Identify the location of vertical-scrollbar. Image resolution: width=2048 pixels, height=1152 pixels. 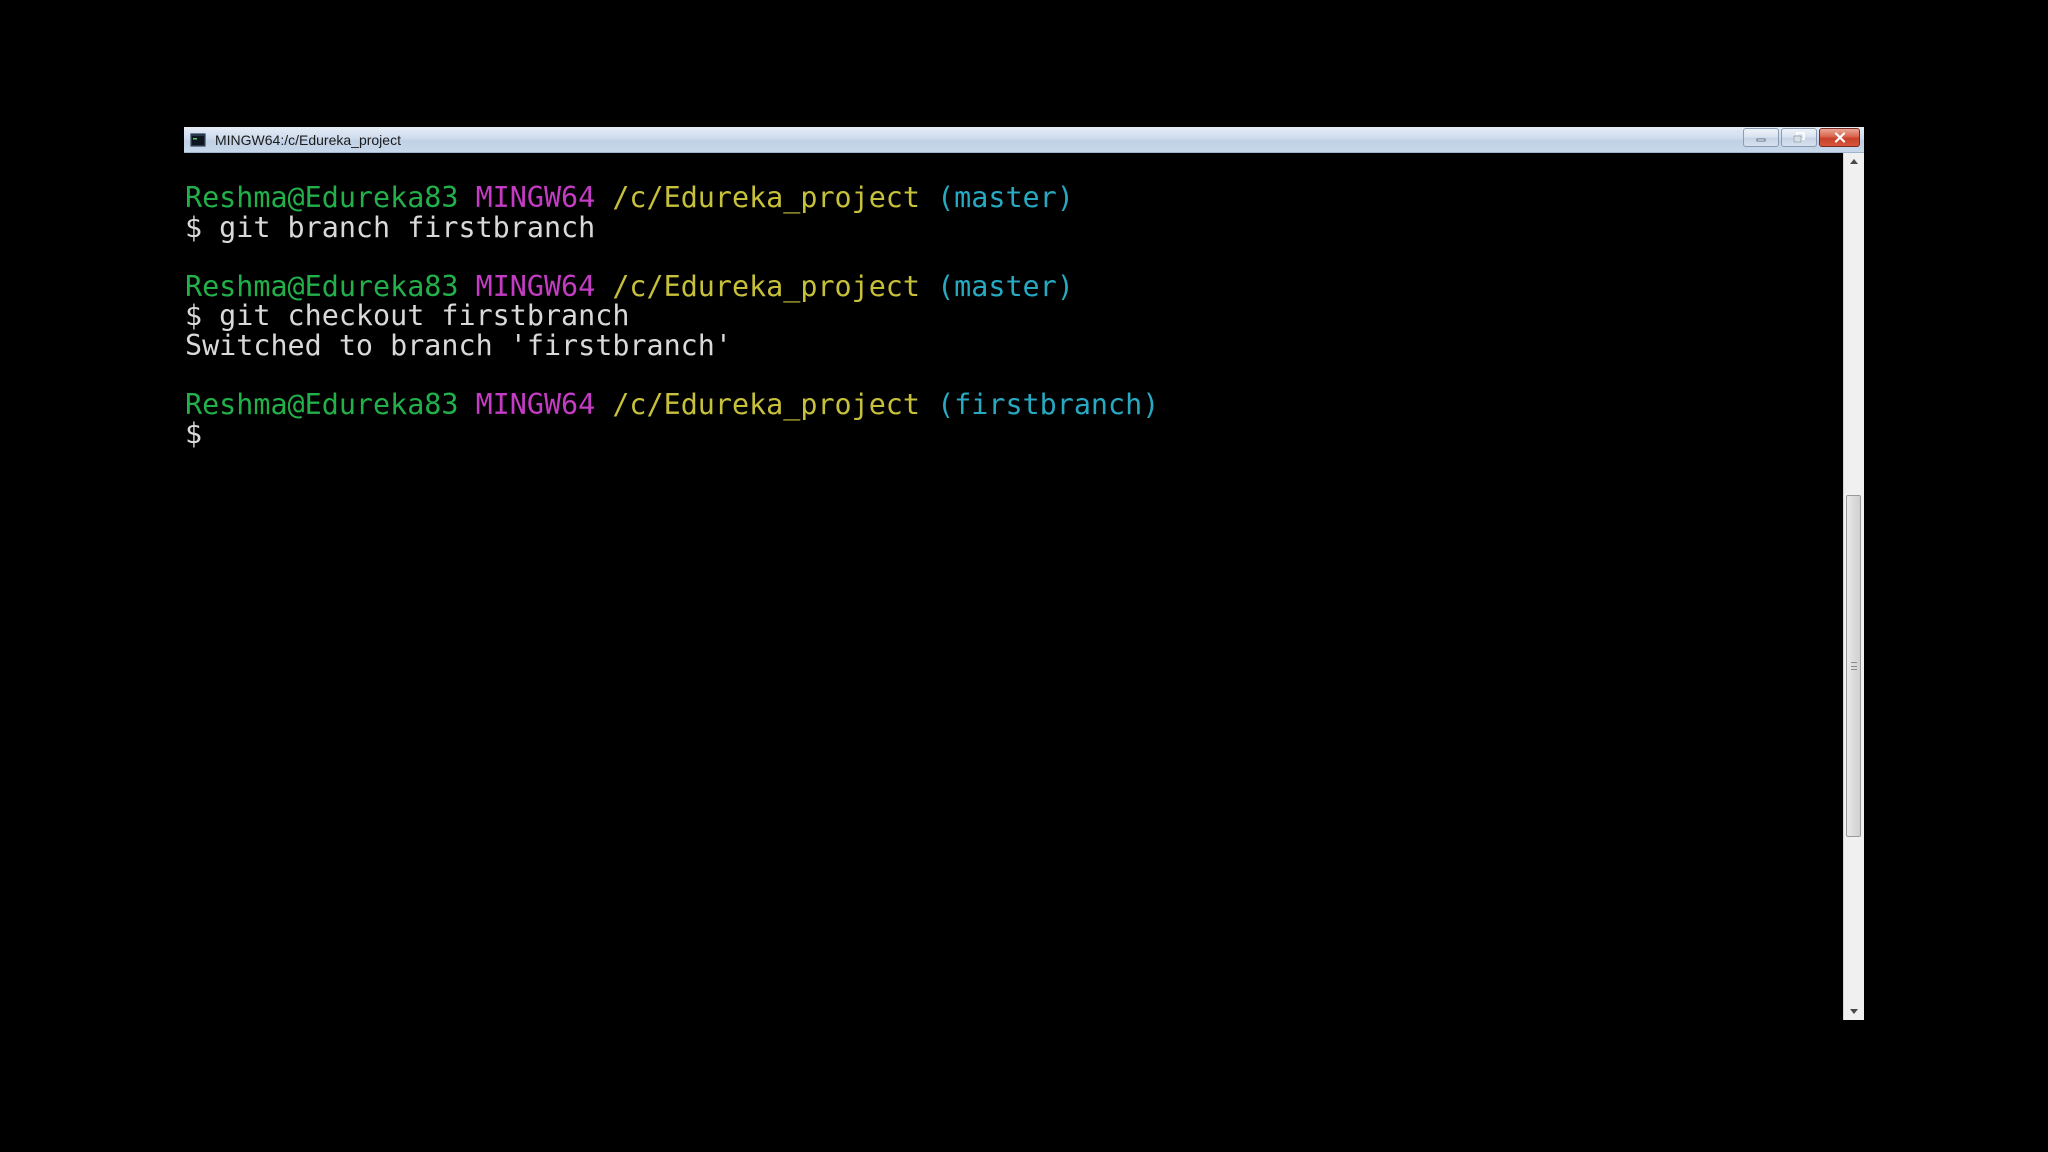
(1853, 586).